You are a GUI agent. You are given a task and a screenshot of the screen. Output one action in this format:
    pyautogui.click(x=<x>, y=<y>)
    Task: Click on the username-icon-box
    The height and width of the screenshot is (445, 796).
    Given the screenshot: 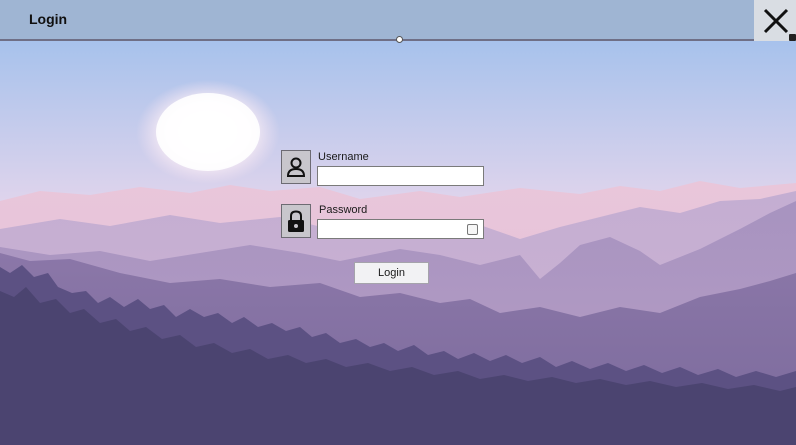 What is the action you would take?
    pyautogui.click(x=296, y=167)
    